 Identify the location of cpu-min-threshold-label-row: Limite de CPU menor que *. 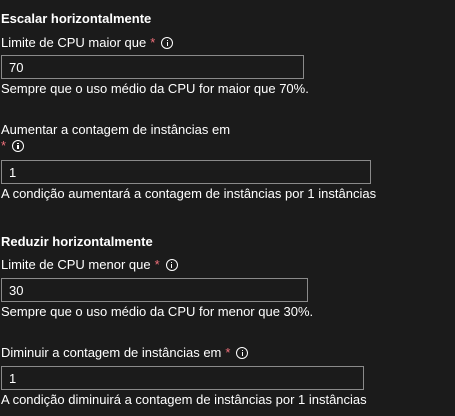
(89, 265).